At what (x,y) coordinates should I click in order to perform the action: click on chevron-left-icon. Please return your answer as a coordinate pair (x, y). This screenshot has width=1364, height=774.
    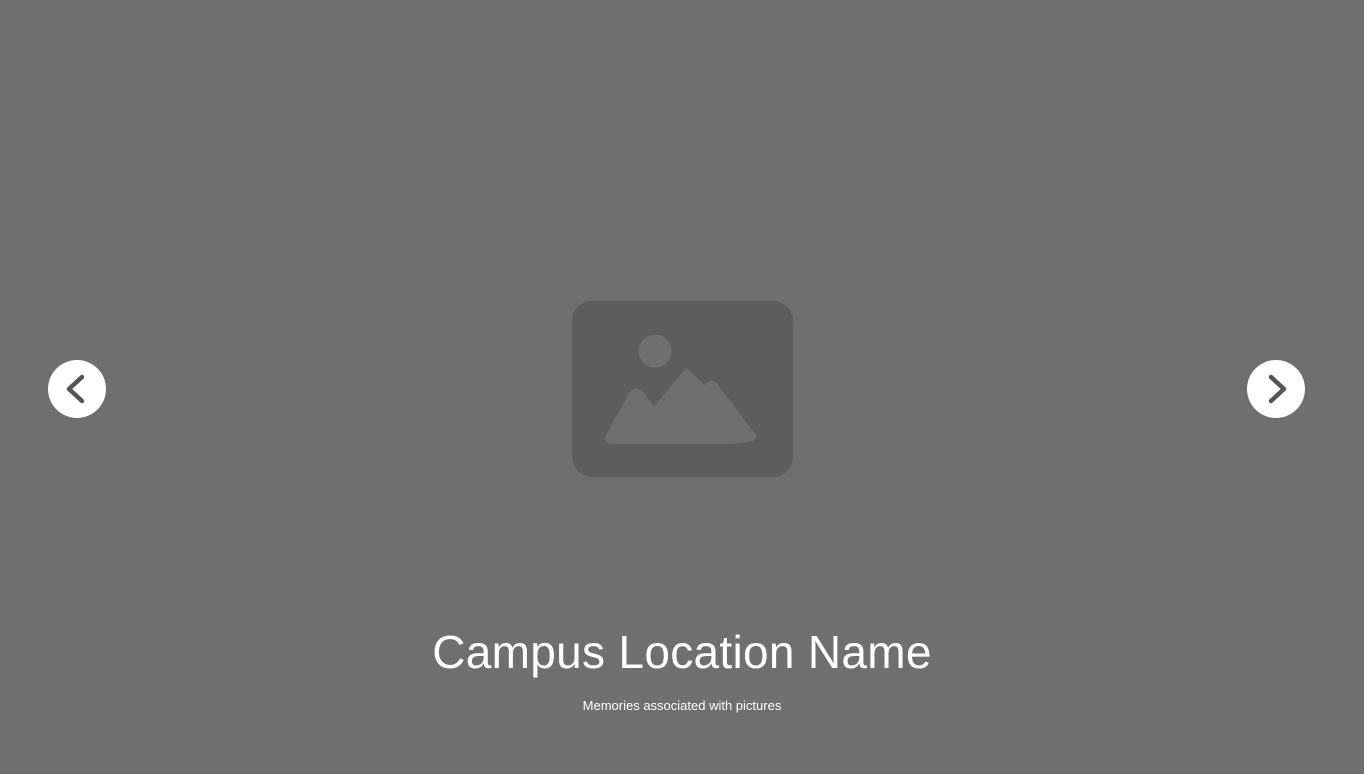
    Looking at the image, I should click on (75, 389).